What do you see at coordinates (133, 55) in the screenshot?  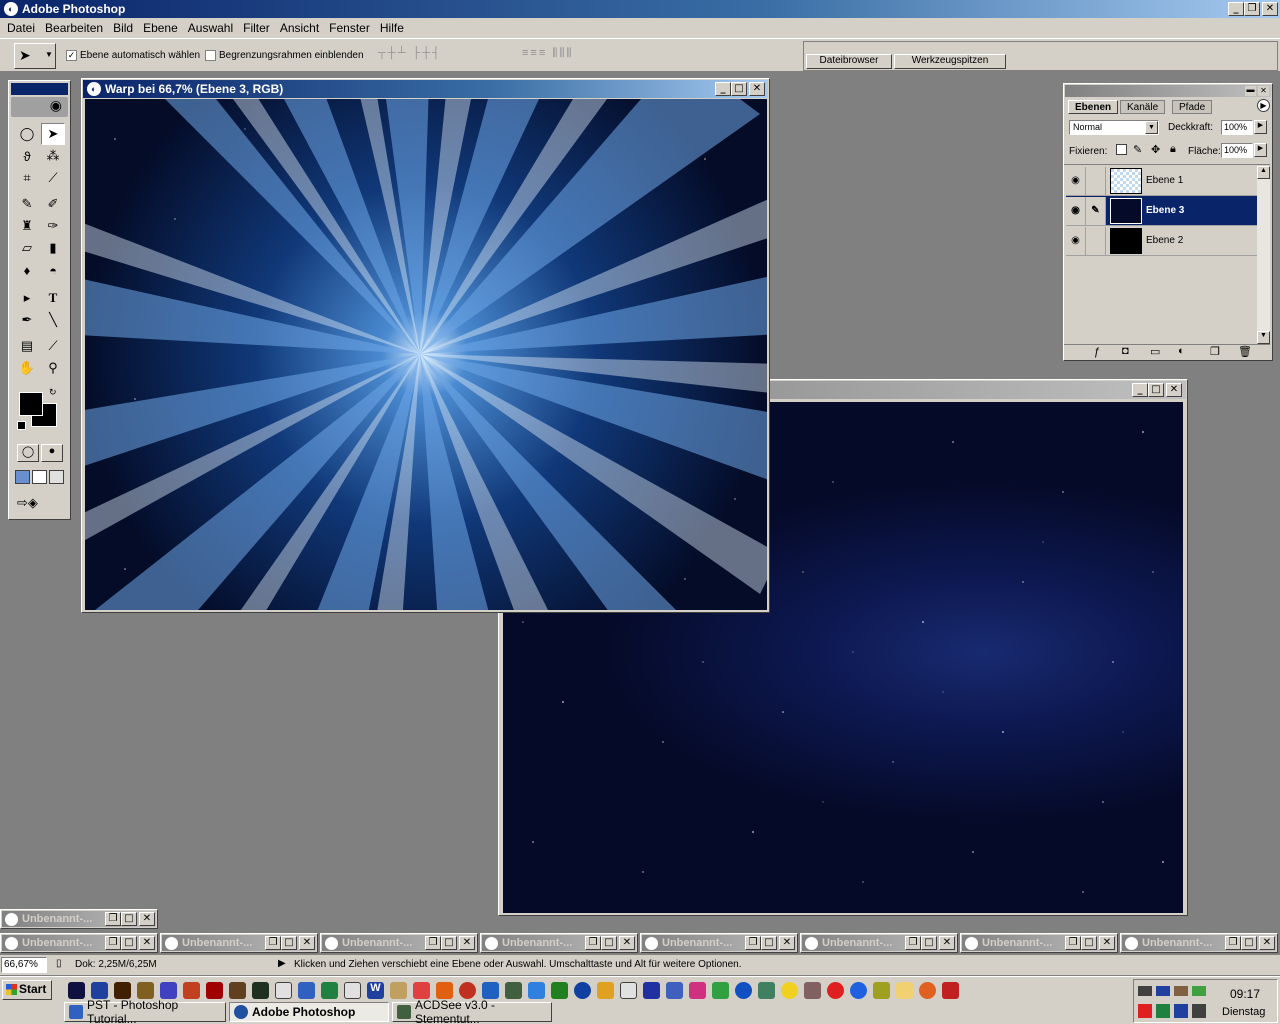 I see `auto-select-option: ✓ Ebene automatisch wählen` at bounding box center [133, 55].